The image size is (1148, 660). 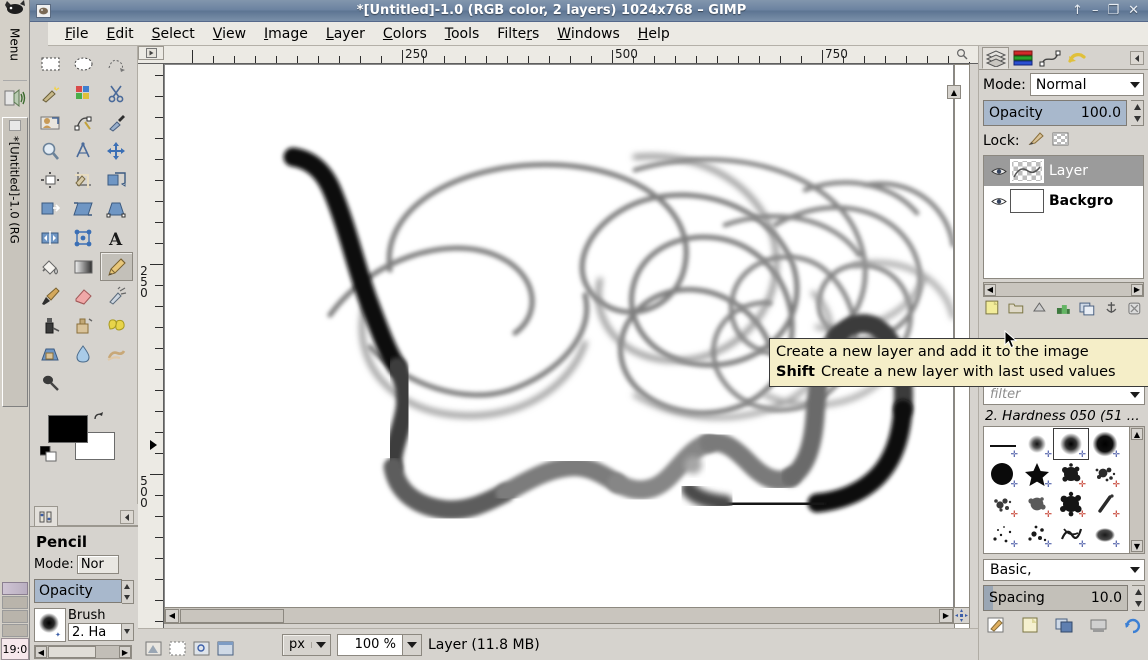 What do you see at coordinates (1060, 141) in the screenshot?
I see `lock-alpha-icon` at bounding box center [1060, 141].